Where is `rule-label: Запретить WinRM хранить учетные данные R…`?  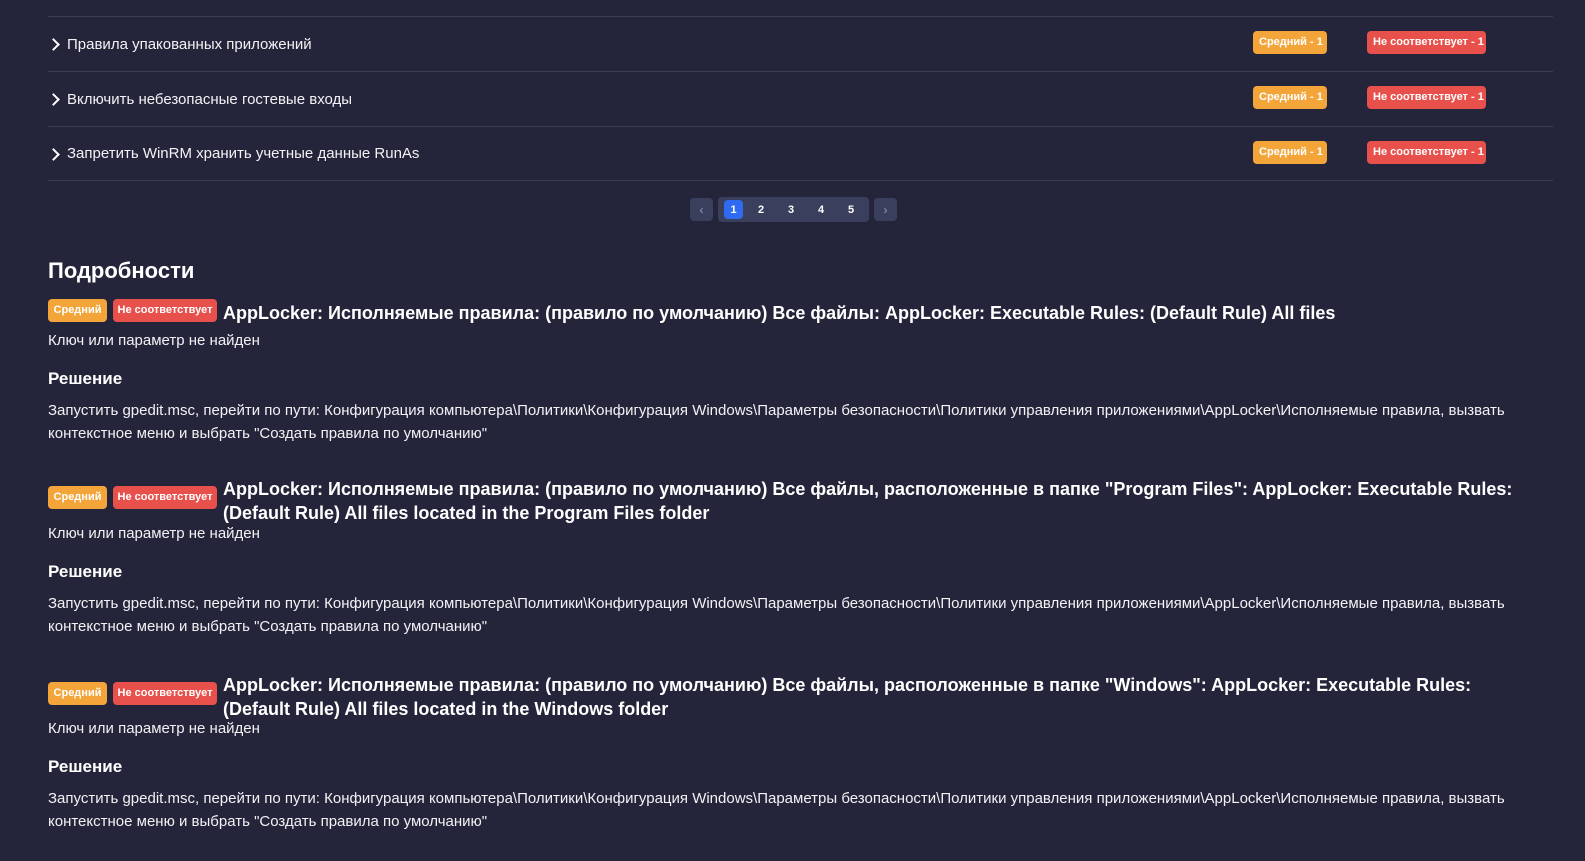 rule-label: Запретить WinRM хранить учетные данные R… is located at coordinates (243, 153).